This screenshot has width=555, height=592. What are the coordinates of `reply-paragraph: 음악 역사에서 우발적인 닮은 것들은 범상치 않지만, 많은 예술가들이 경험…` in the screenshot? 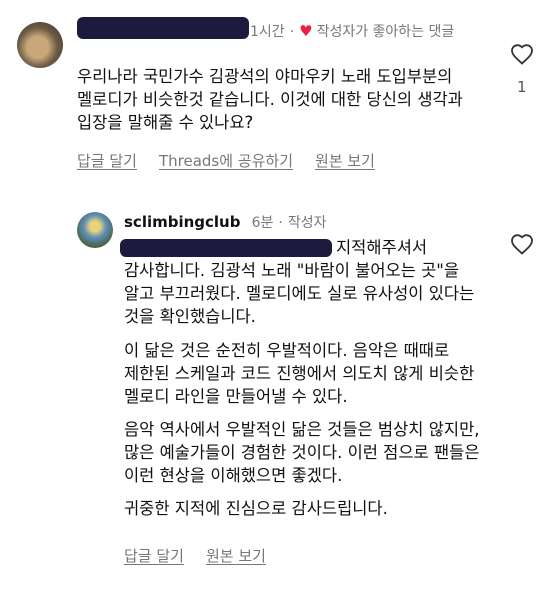 It's located at (302, 452).